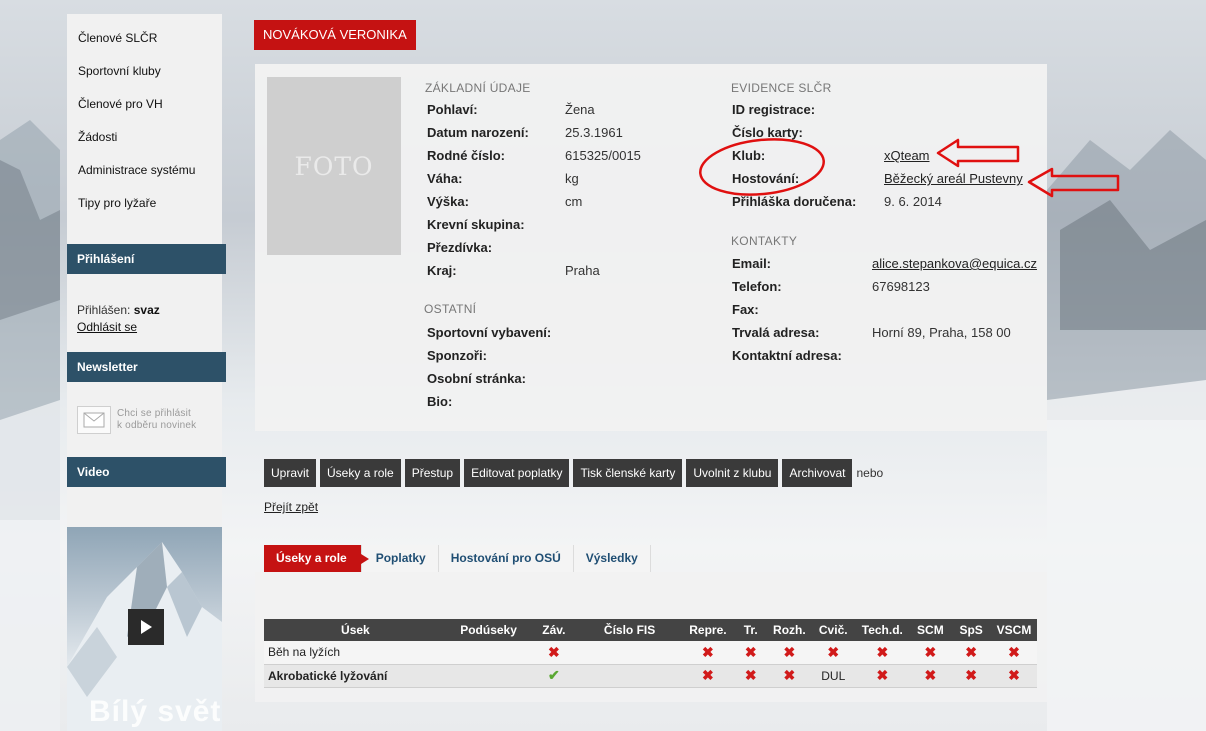 This screenshot has height=731, width=1206. I want to click on contacts-title: KONTAKTY, so click(764, 241).